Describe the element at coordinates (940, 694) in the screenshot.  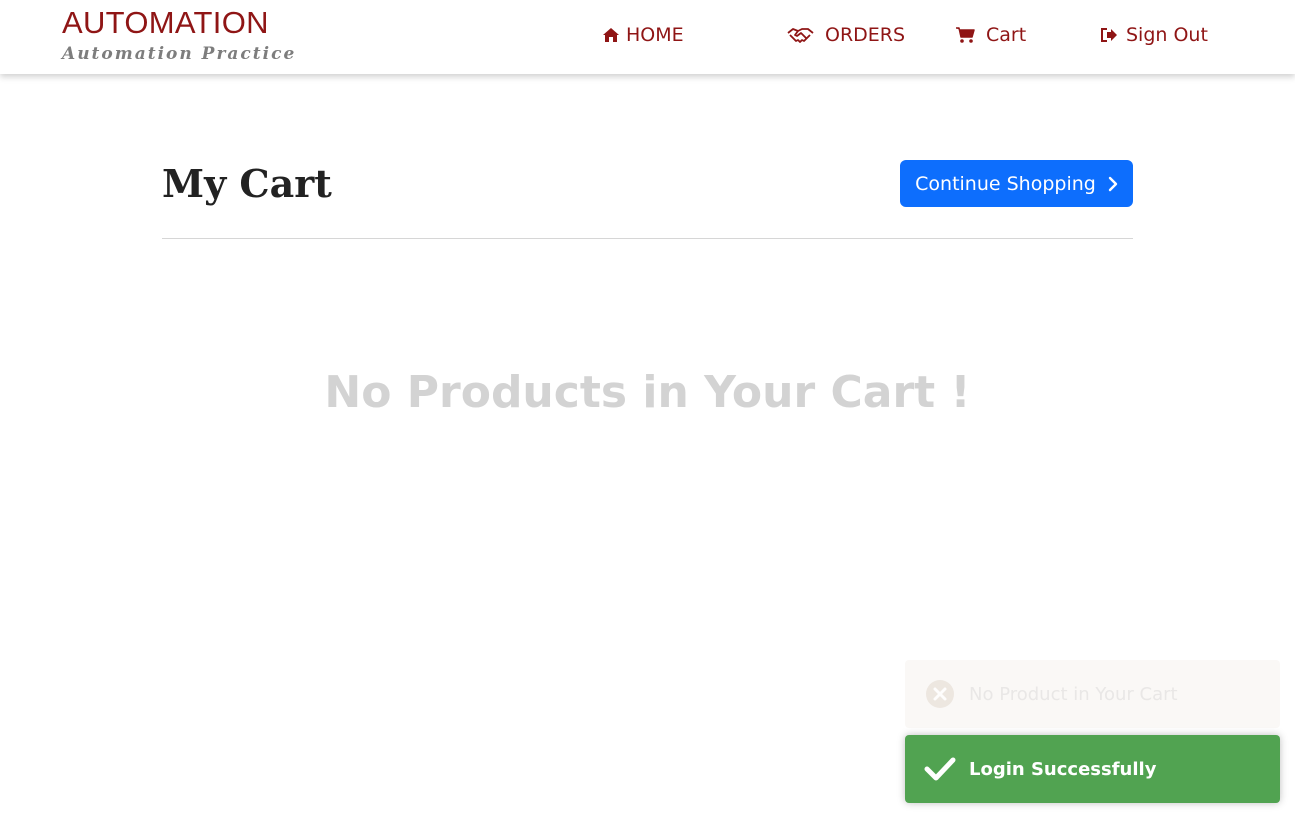
I see `error-circle-icon` at that location.